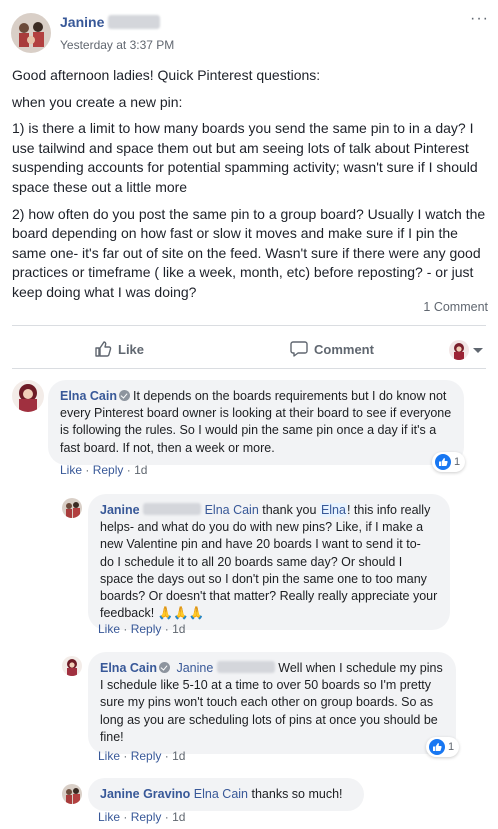 The image size is (498, 829). What do you see at coordinates (120, 510) in the screenshot?
I see `replier-name: Janine` at bounding box center [120, 510].